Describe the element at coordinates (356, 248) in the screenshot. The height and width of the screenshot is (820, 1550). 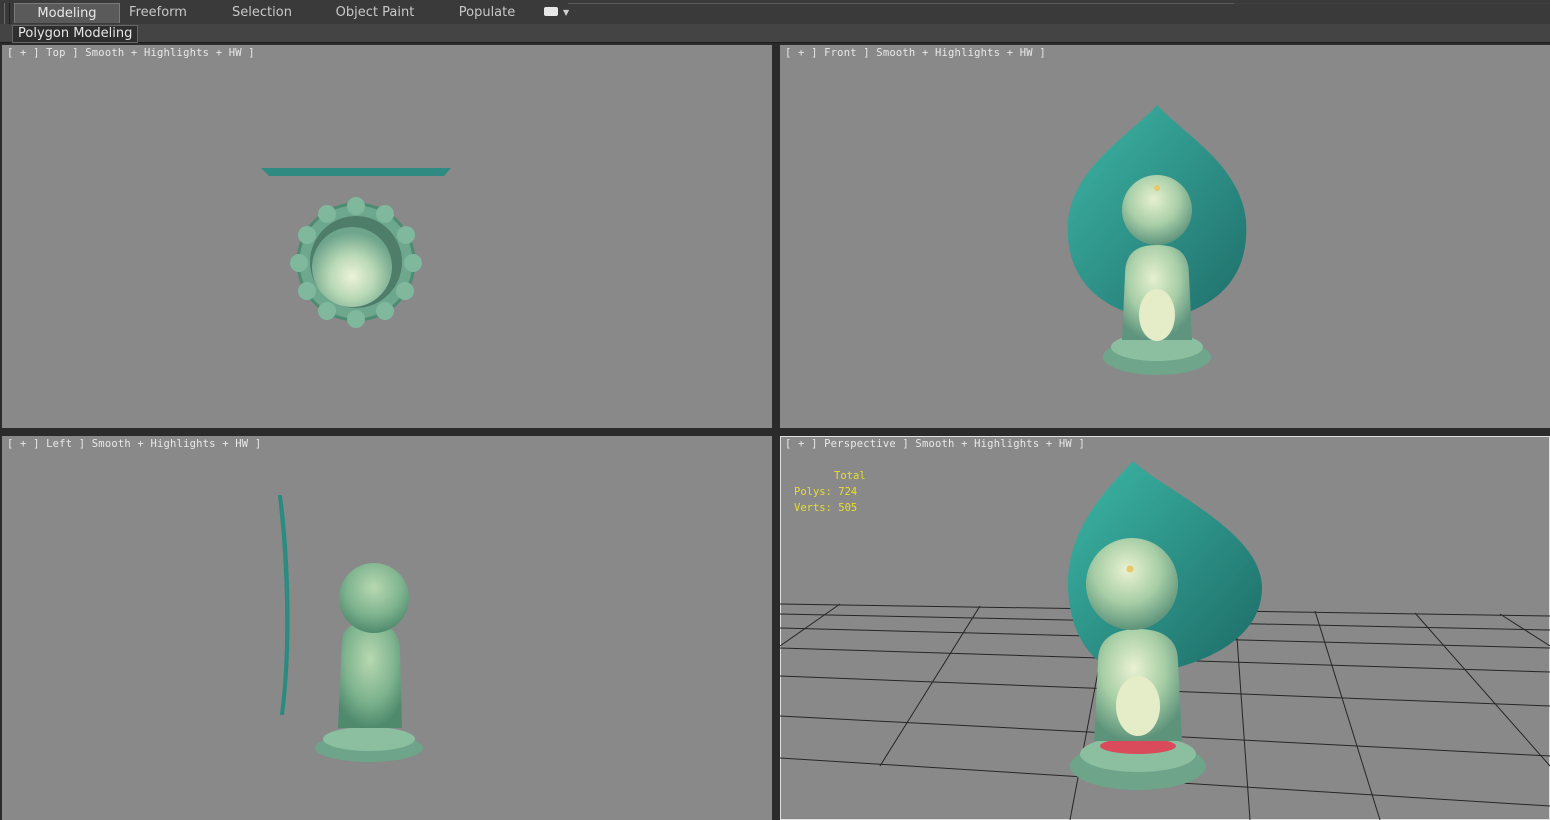
I see `top-view-model` at that location.